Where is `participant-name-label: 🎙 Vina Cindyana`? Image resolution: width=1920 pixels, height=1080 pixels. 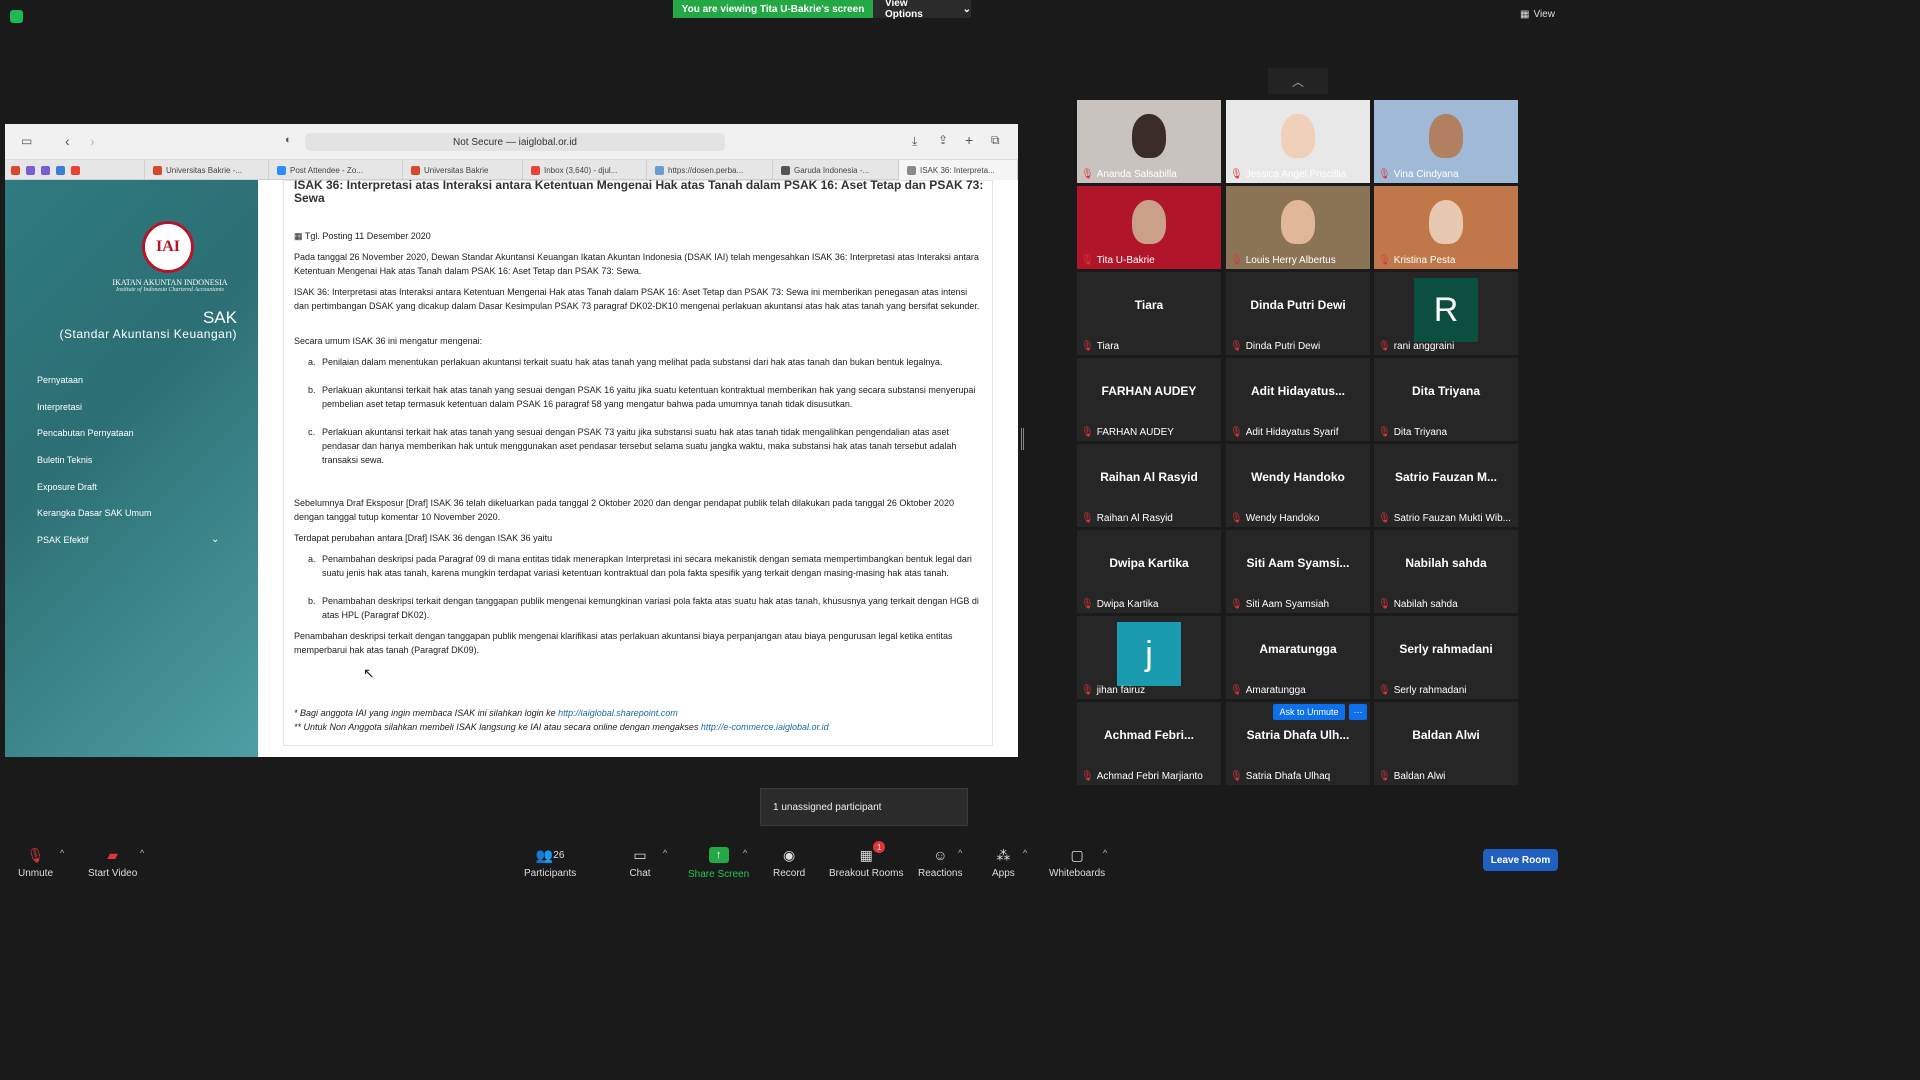
participant-name-label: 🎙 Vina Cindyana is located at coordinates (1418, 174).